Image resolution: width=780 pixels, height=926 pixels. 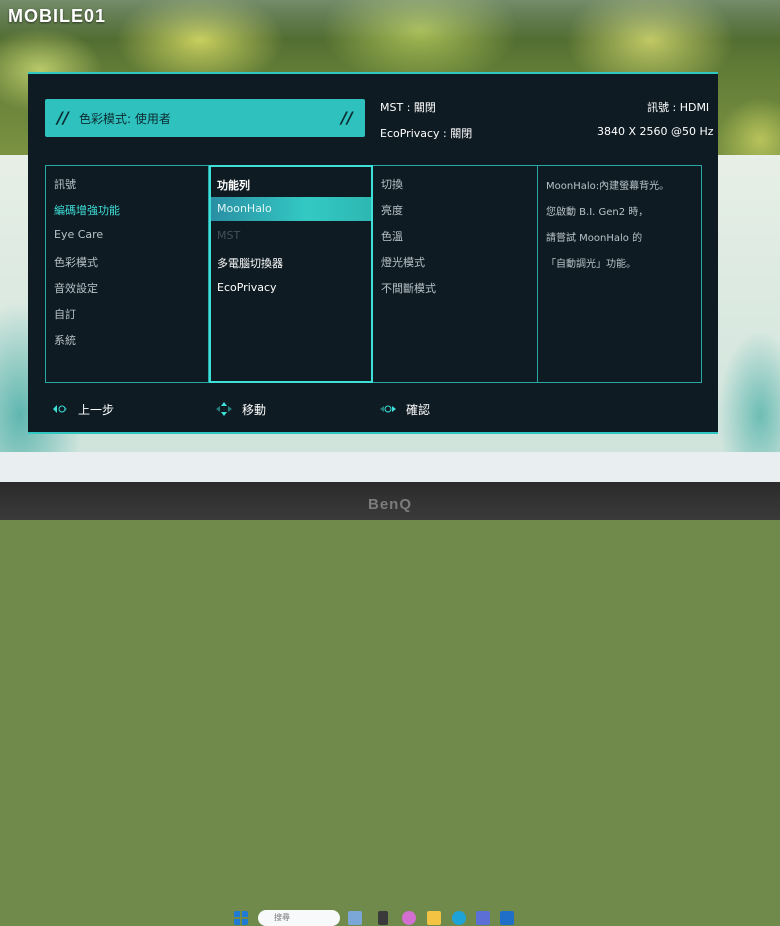 What do you see at coordinates (57, 16) in the screenshot?
I see `watermark: MOBILE01` at bounding box center [57, 16].